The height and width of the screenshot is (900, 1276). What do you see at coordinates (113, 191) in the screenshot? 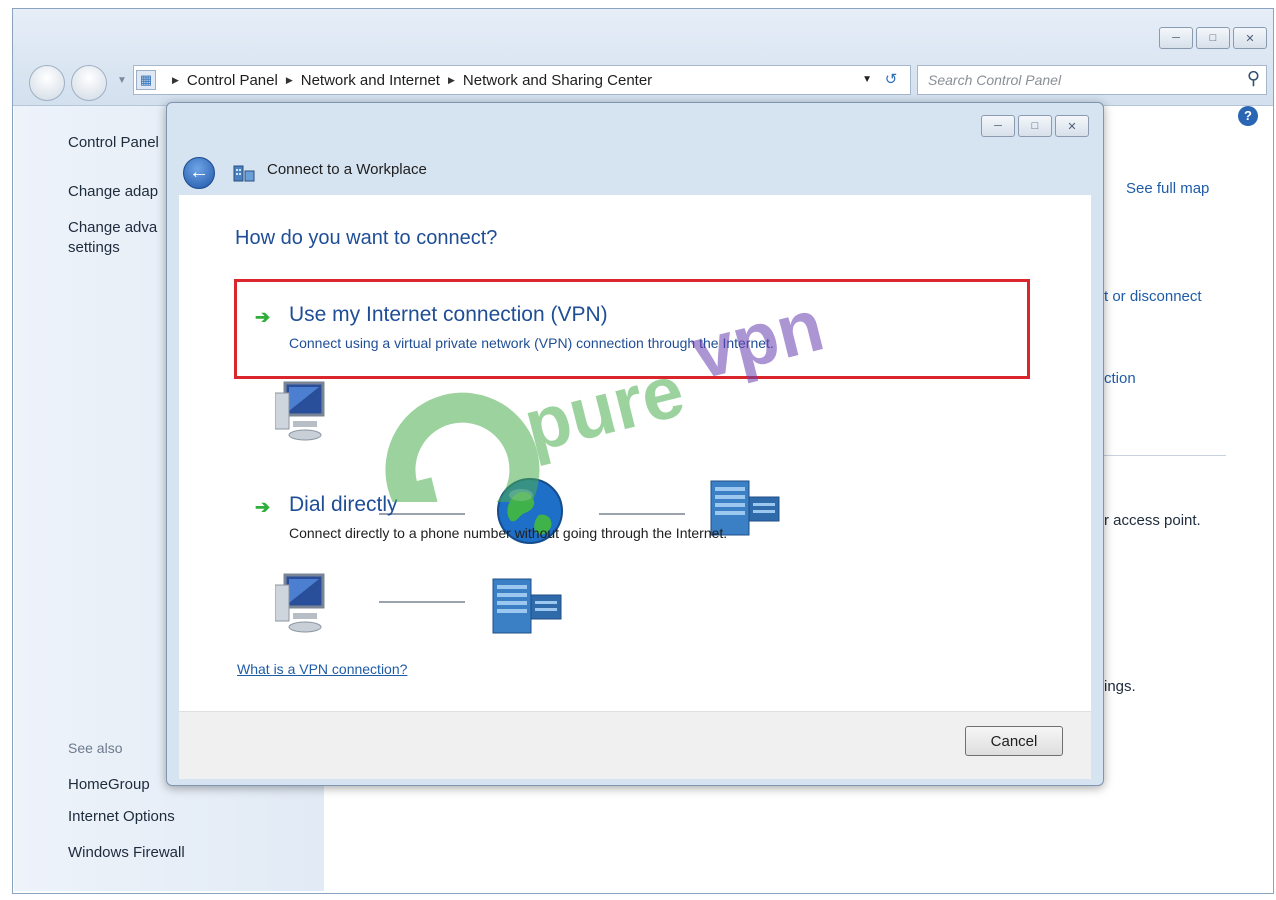
I see `left-nav-change-adapter: Change adap` at bounding box center [113, 191].